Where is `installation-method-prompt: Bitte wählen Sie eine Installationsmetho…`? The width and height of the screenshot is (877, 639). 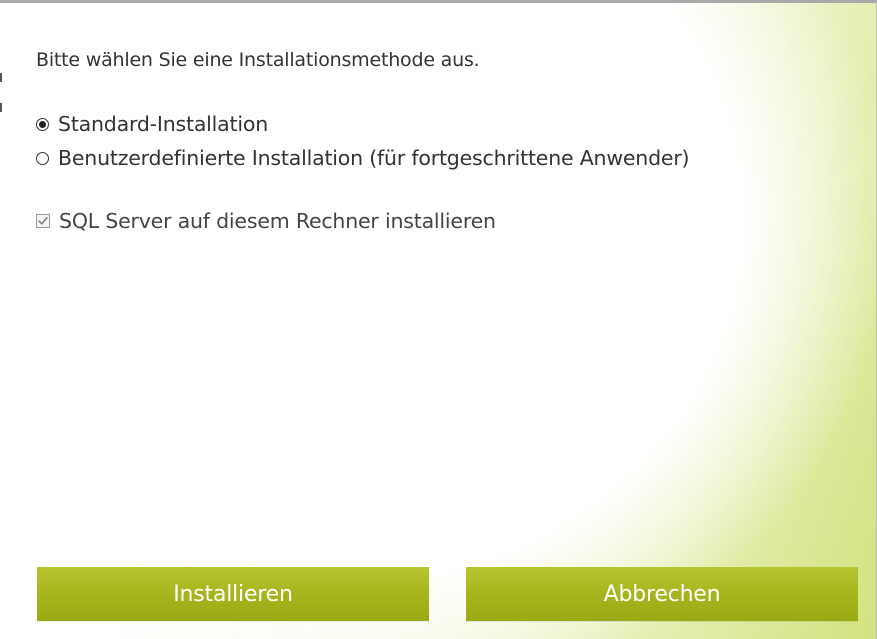 installation-method-prompt: Bitte wählen Sie eine Installationsmetho… is located at coordinates (258, 60).